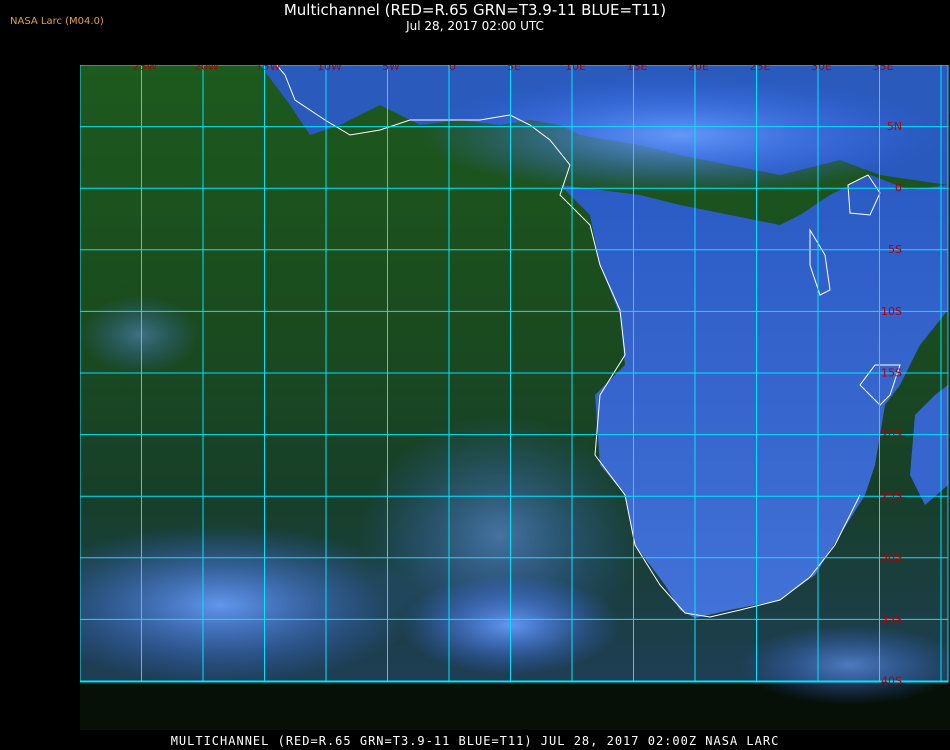 This screenshot has height=750, width=950. I want to click on latitude-label: 20S, so click(891, 434).